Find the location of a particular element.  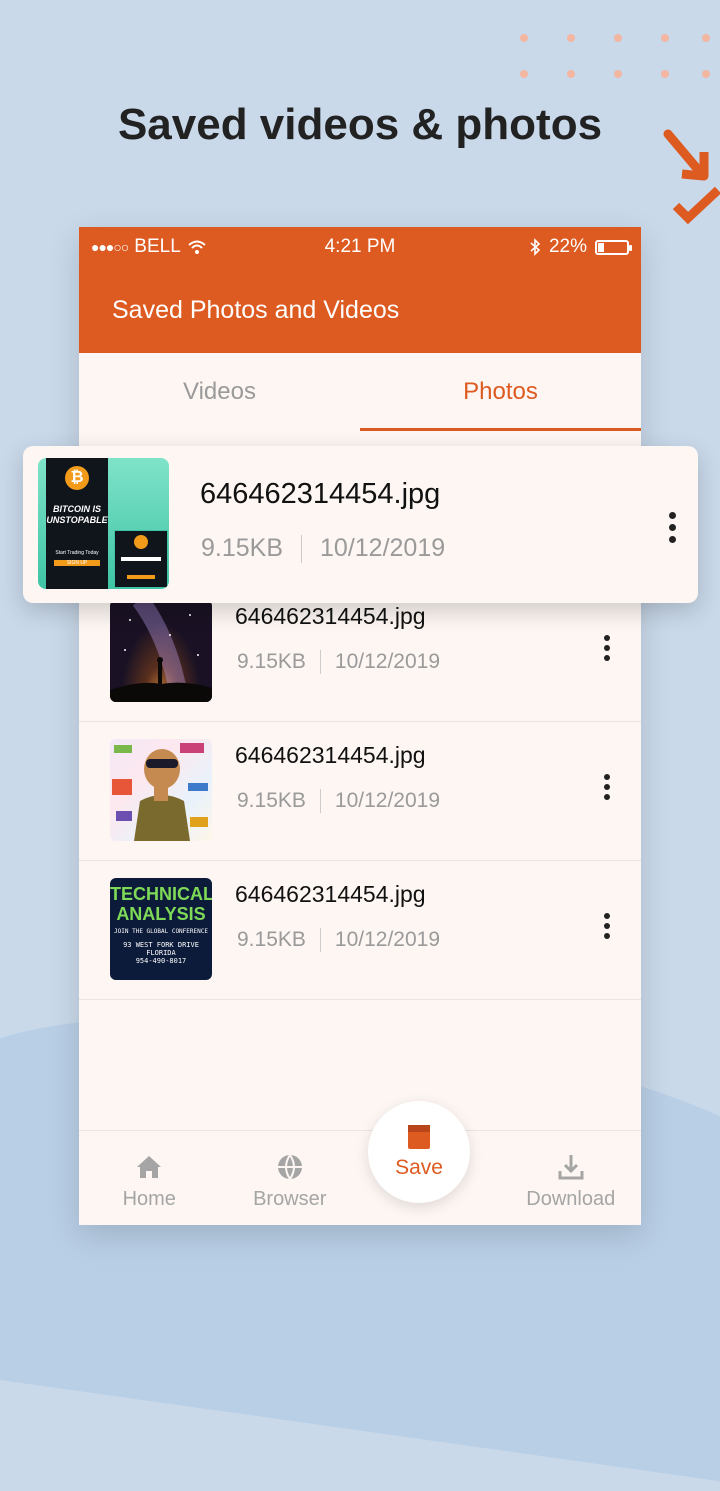

tab-photos: Photos is located at coordinates (500, 392).